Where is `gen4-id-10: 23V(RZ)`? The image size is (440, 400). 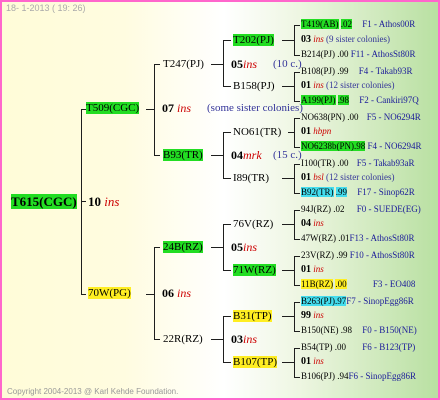
gen4-id-10: 23V(RZ) is located at coordinates (317, 255).